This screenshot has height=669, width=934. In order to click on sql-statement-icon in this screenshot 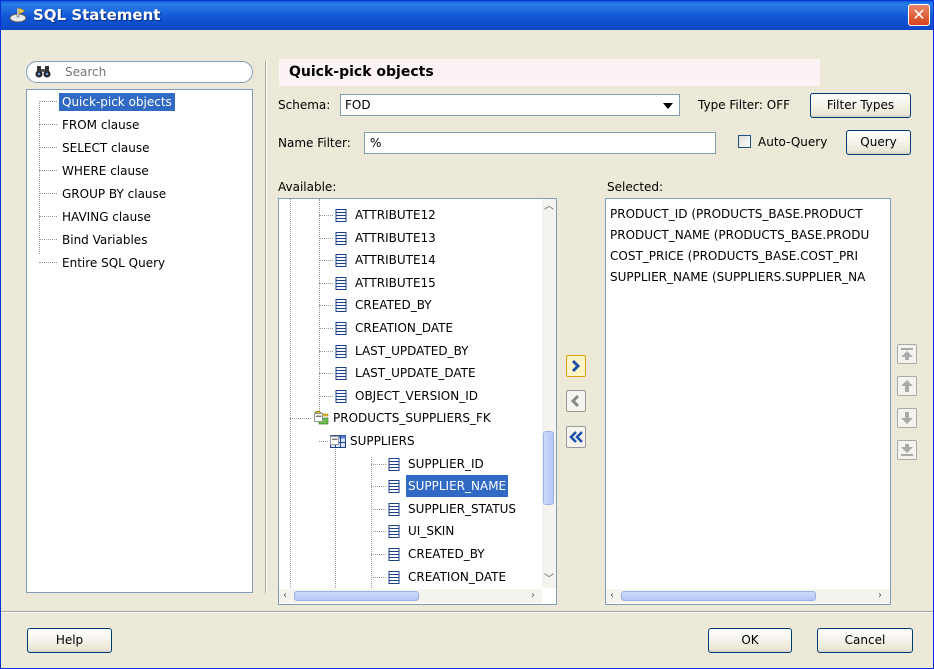, I will do `click(18, 15)`.